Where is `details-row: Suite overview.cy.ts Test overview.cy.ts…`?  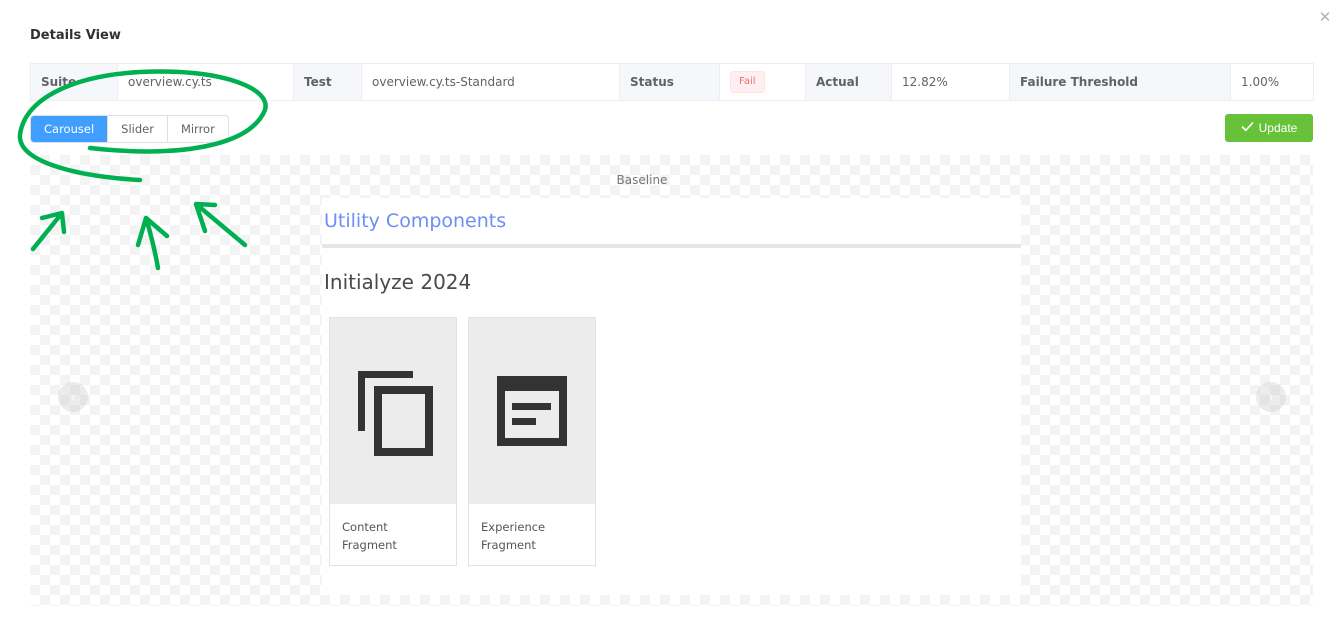
details-row: Suite overview.cy.ts Test overview.cy.ts… is located at coordinates (672, 82).